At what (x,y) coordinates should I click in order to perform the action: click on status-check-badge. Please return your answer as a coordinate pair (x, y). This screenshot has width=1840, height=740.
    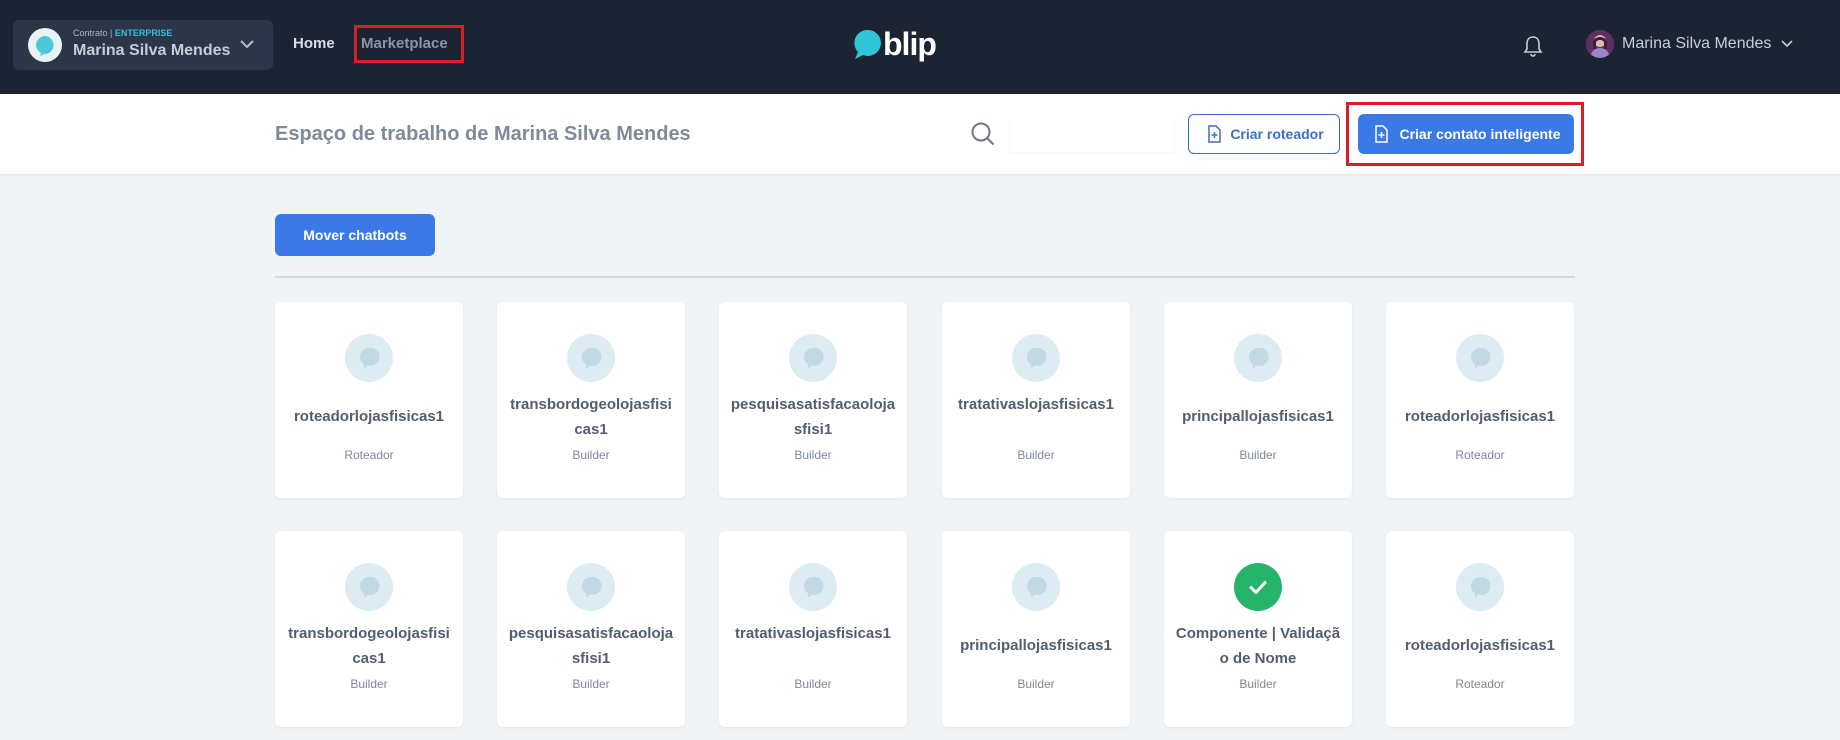
    Looking at the image, I should click on (1258, 587).